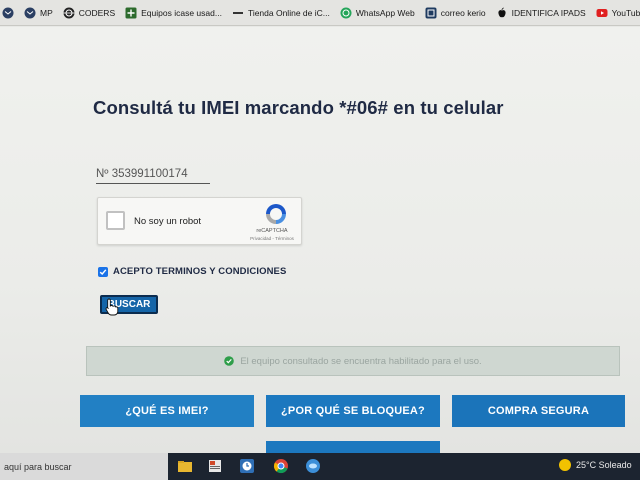  I want to click on bookmark-mail, so click(8, 13).